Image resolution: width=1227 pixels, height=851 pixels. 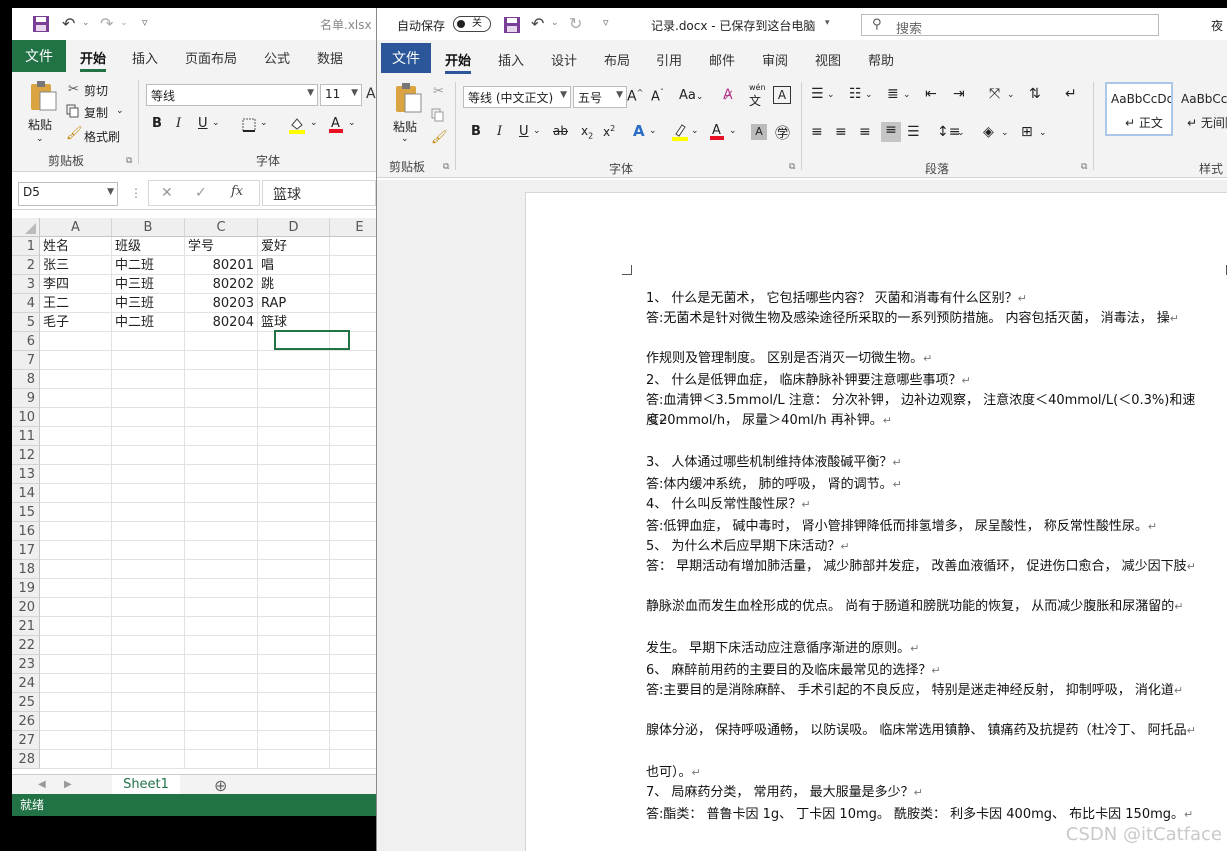 What do you see at coordinates (211, 57) in the screenshot?
I see `excel-tab-page-layout: 页面布局` at bounding box center [211, 57].